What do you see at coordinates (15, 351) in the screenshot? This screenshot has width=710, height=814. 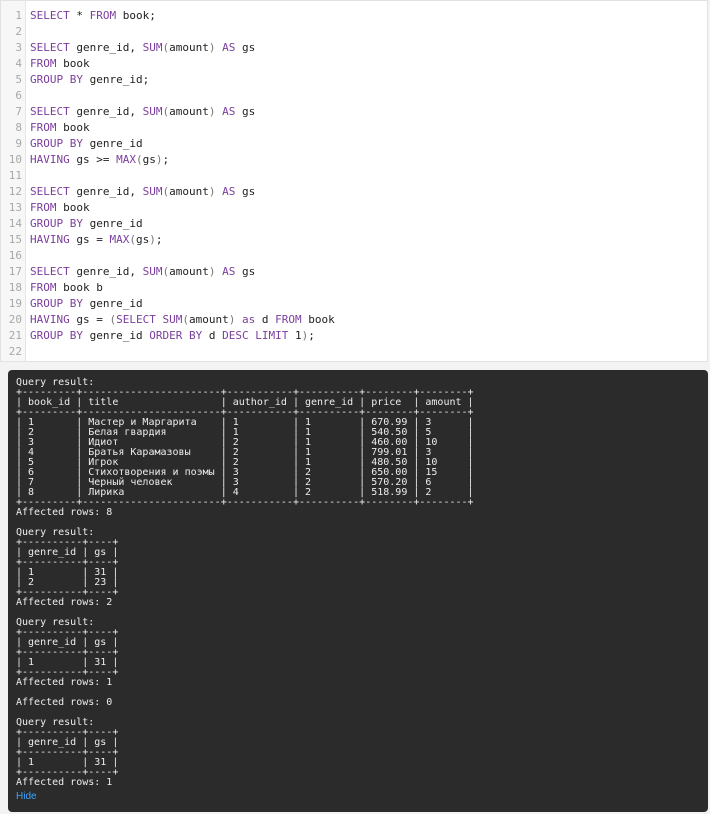 I see `line-number: 22` at bounding box center [15, 351].